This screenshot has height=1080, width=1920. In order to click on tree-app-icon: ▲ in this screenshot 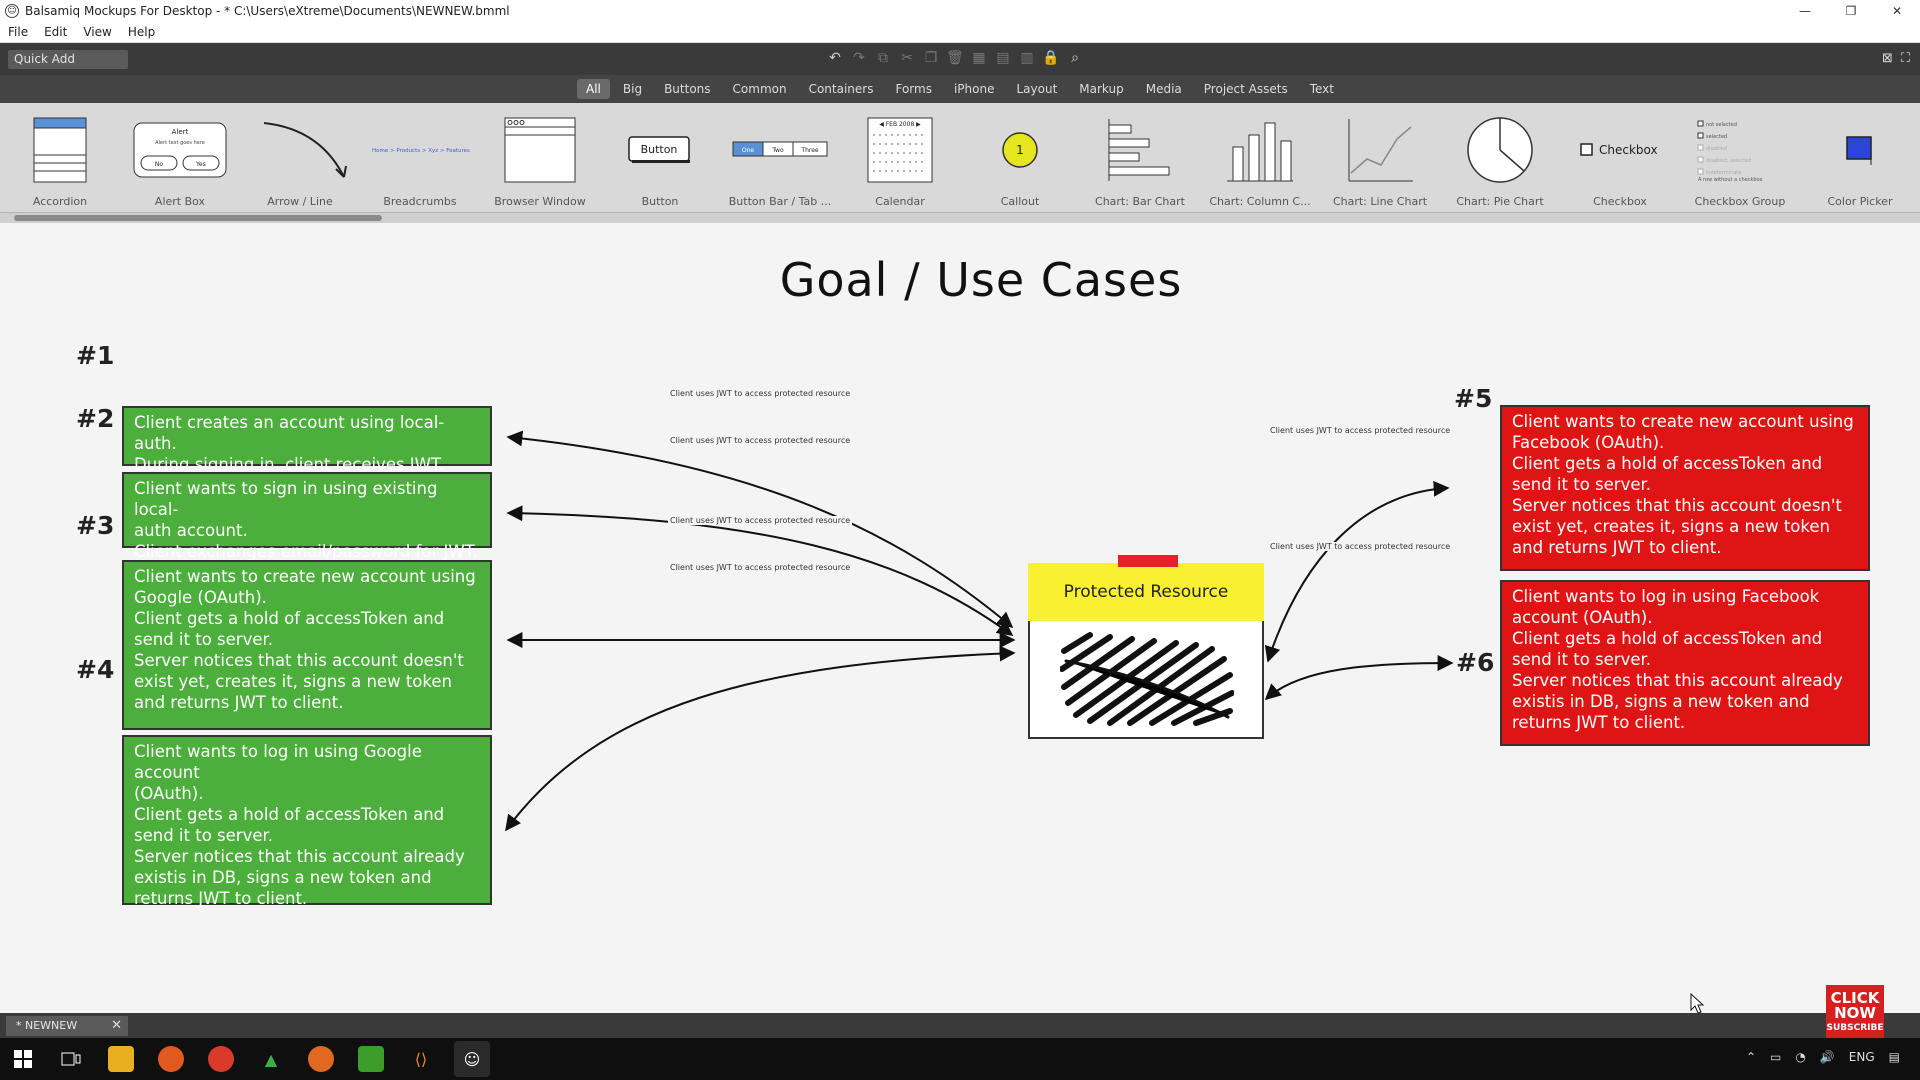, I will do `click(271, 1059)`.